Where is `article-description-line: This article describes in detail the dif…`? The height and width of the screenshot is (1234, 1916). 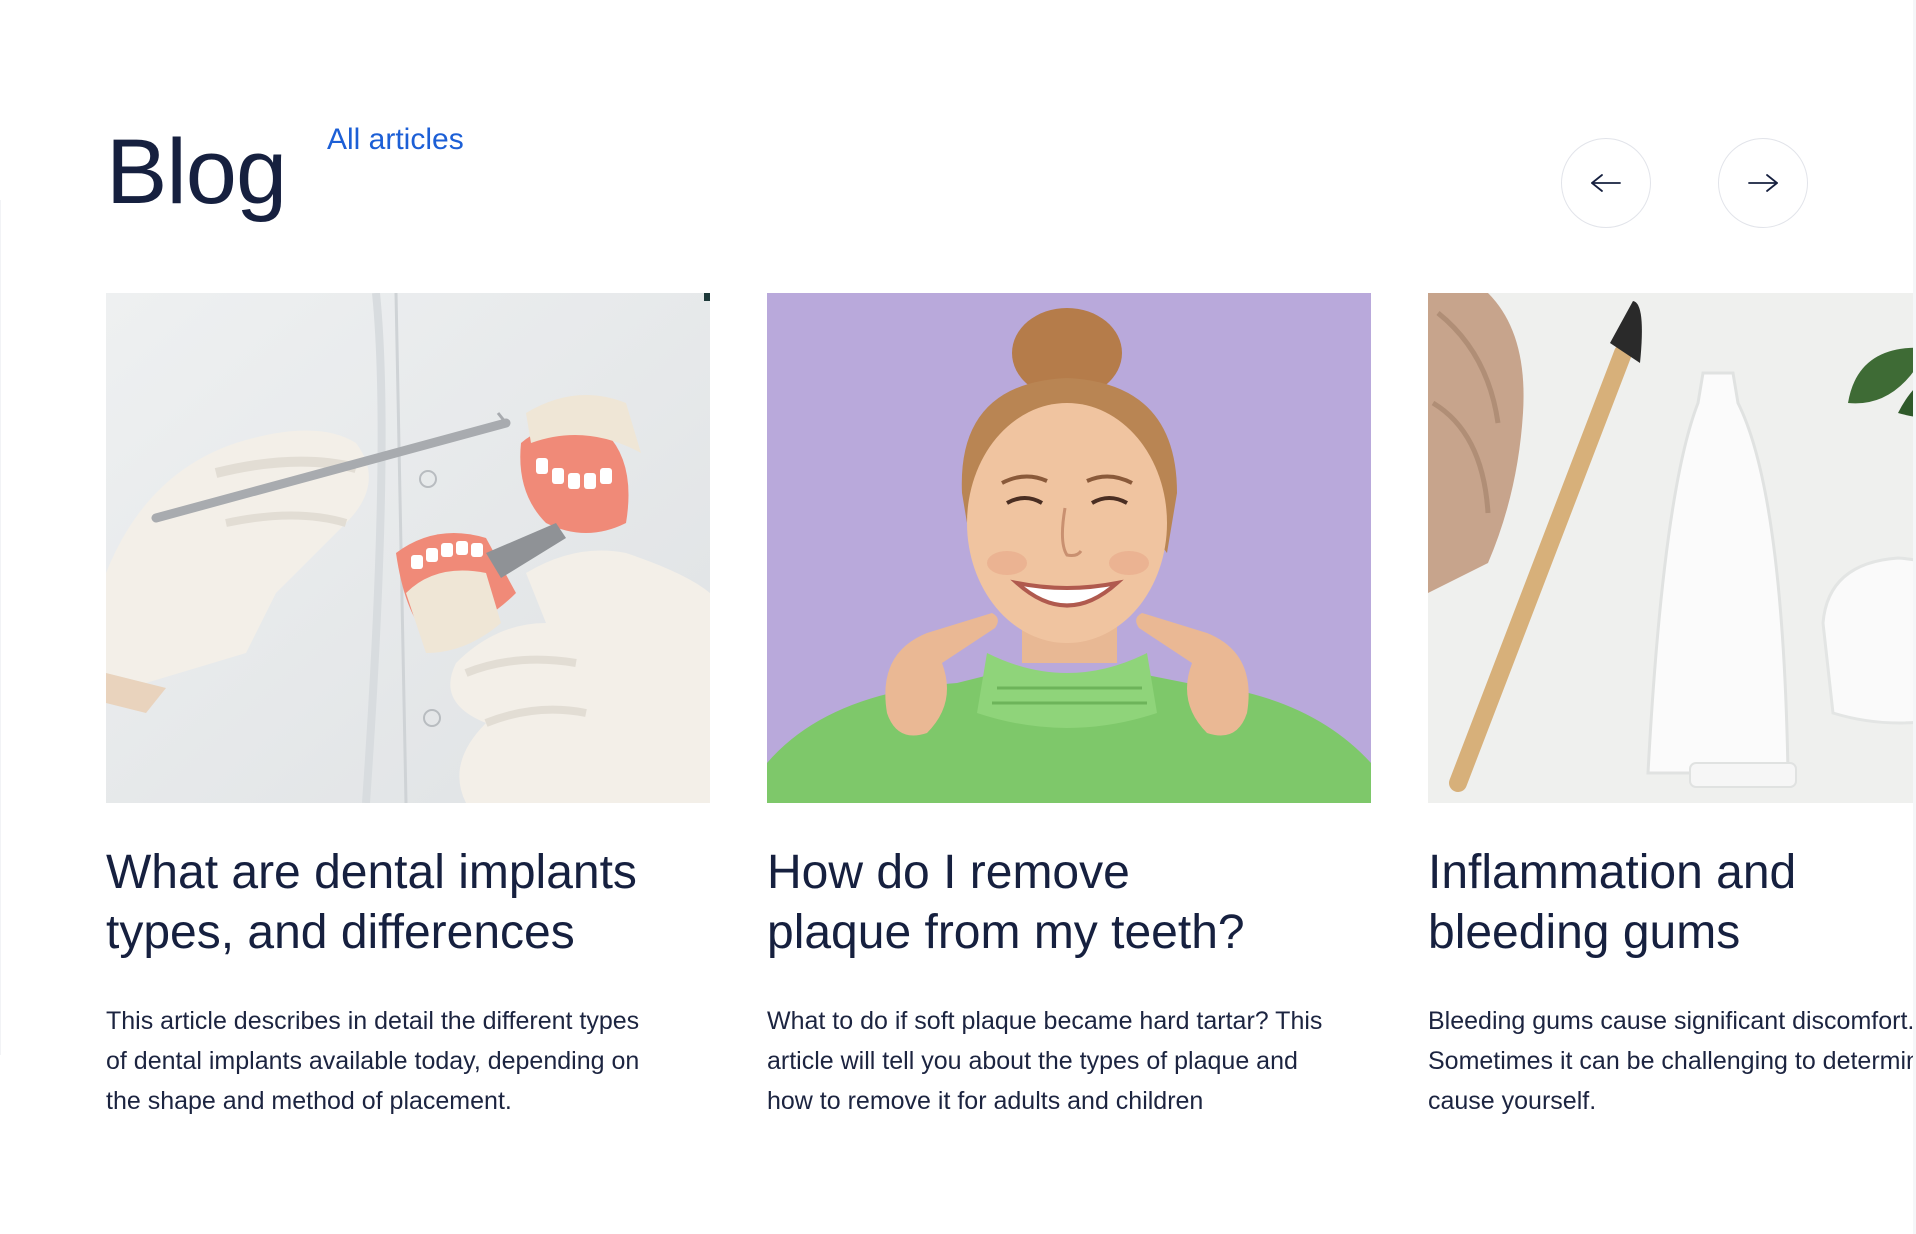 article-description-line: This article describes in detail the dif… is located at coordinates (373, 1021).